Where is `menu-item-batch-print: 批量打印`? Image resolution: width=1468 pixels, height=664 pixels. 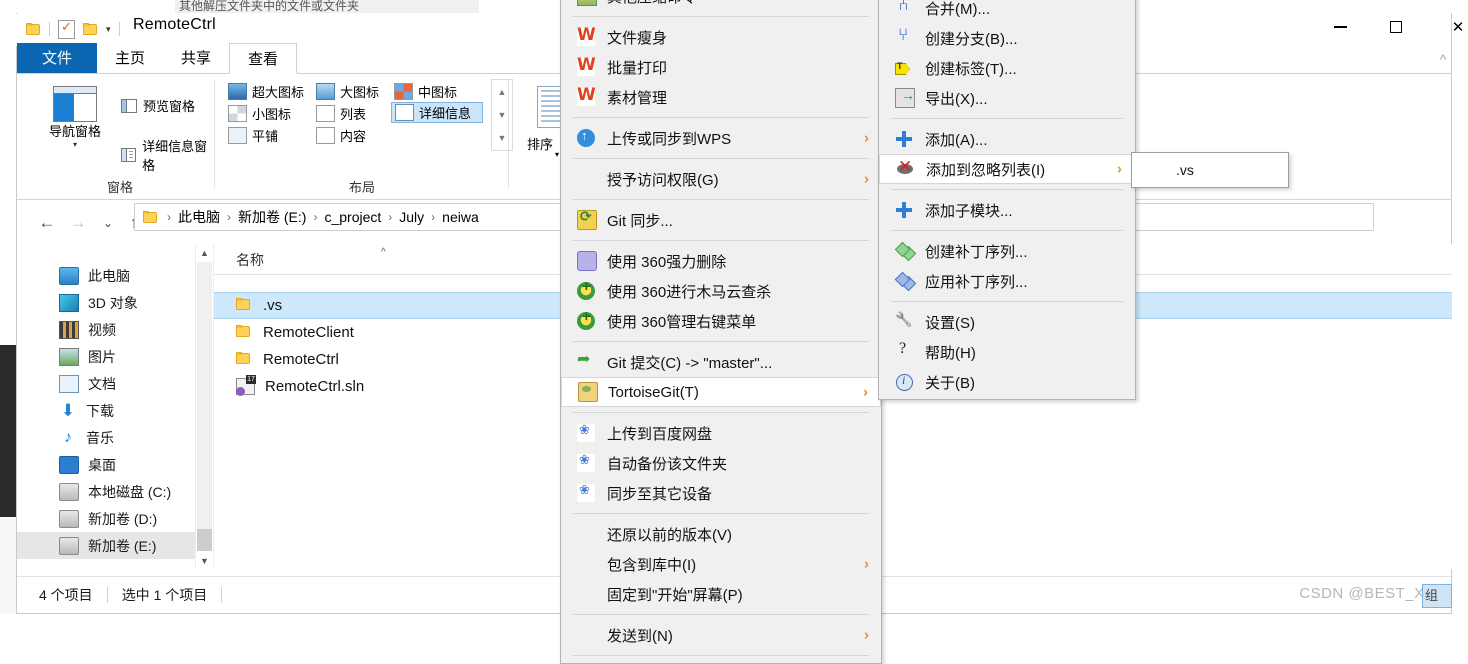
menu-item-batch-print: 批量打印 is located at coordinates (721, 67).